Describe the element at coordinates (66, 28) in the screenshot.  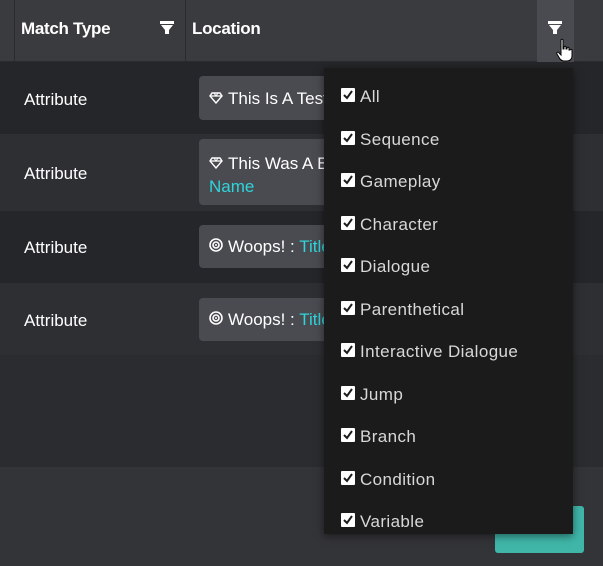
I see `column-header-label: Match Type` at that location.